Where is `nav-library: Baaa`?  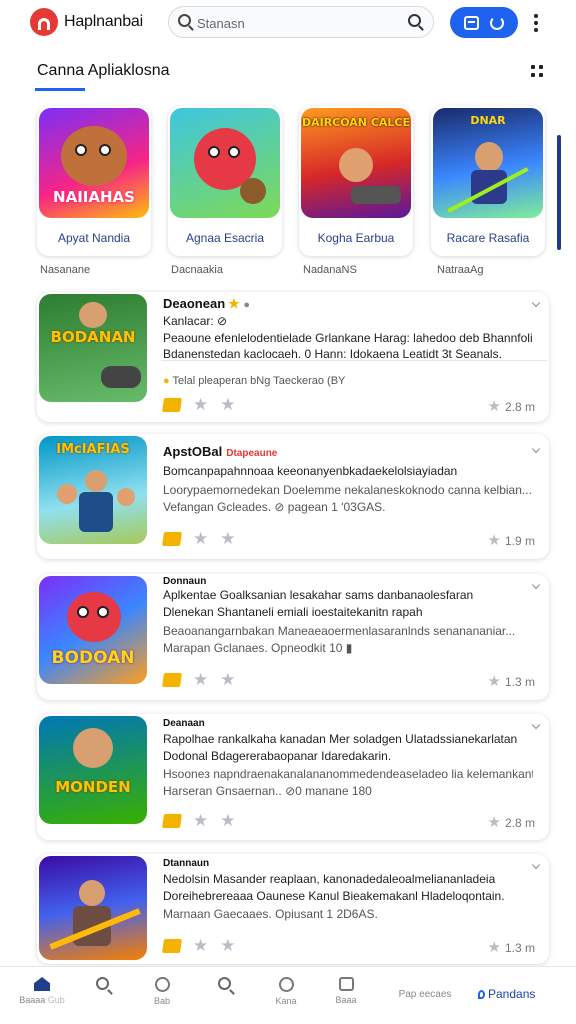
nav-library: Baaa is located at coordinates (346, 991).